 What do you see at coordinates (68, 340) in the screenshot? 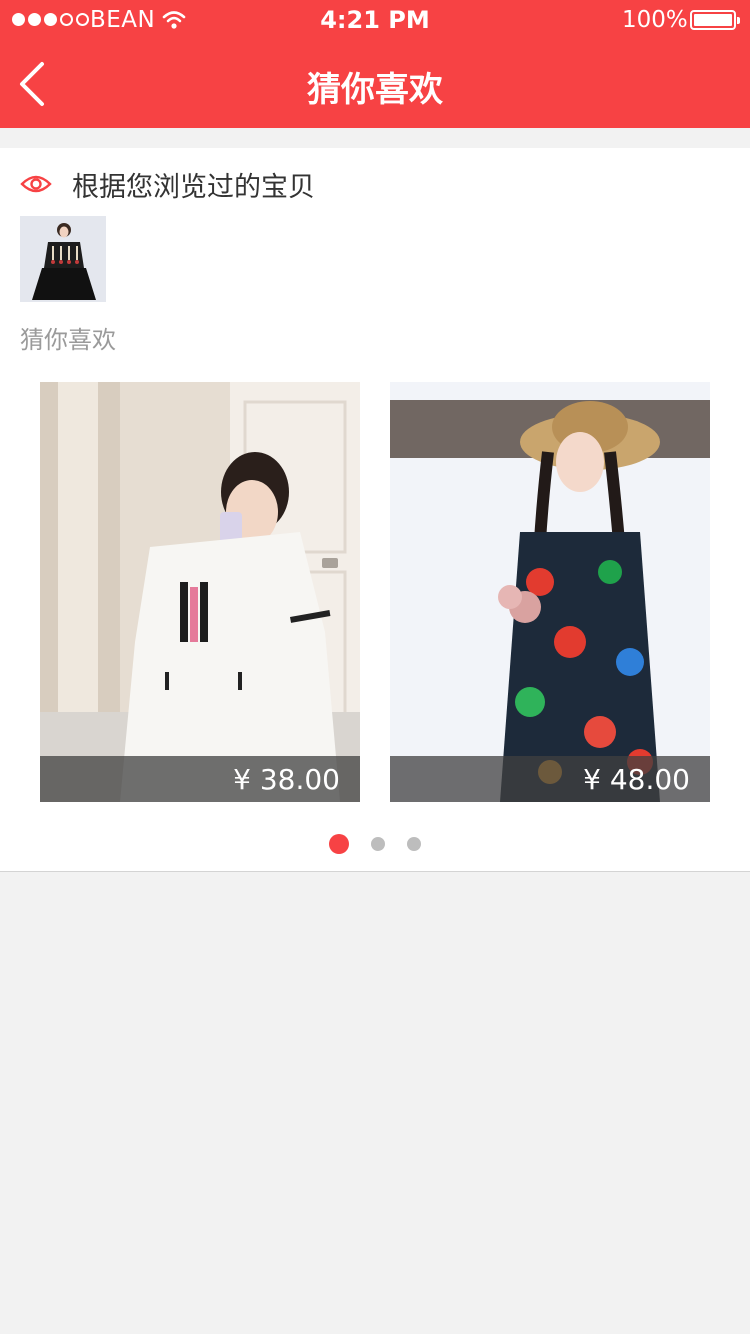
I see `recommend-subtitle: 猜你喜欢` at bounding box center [68, 340].